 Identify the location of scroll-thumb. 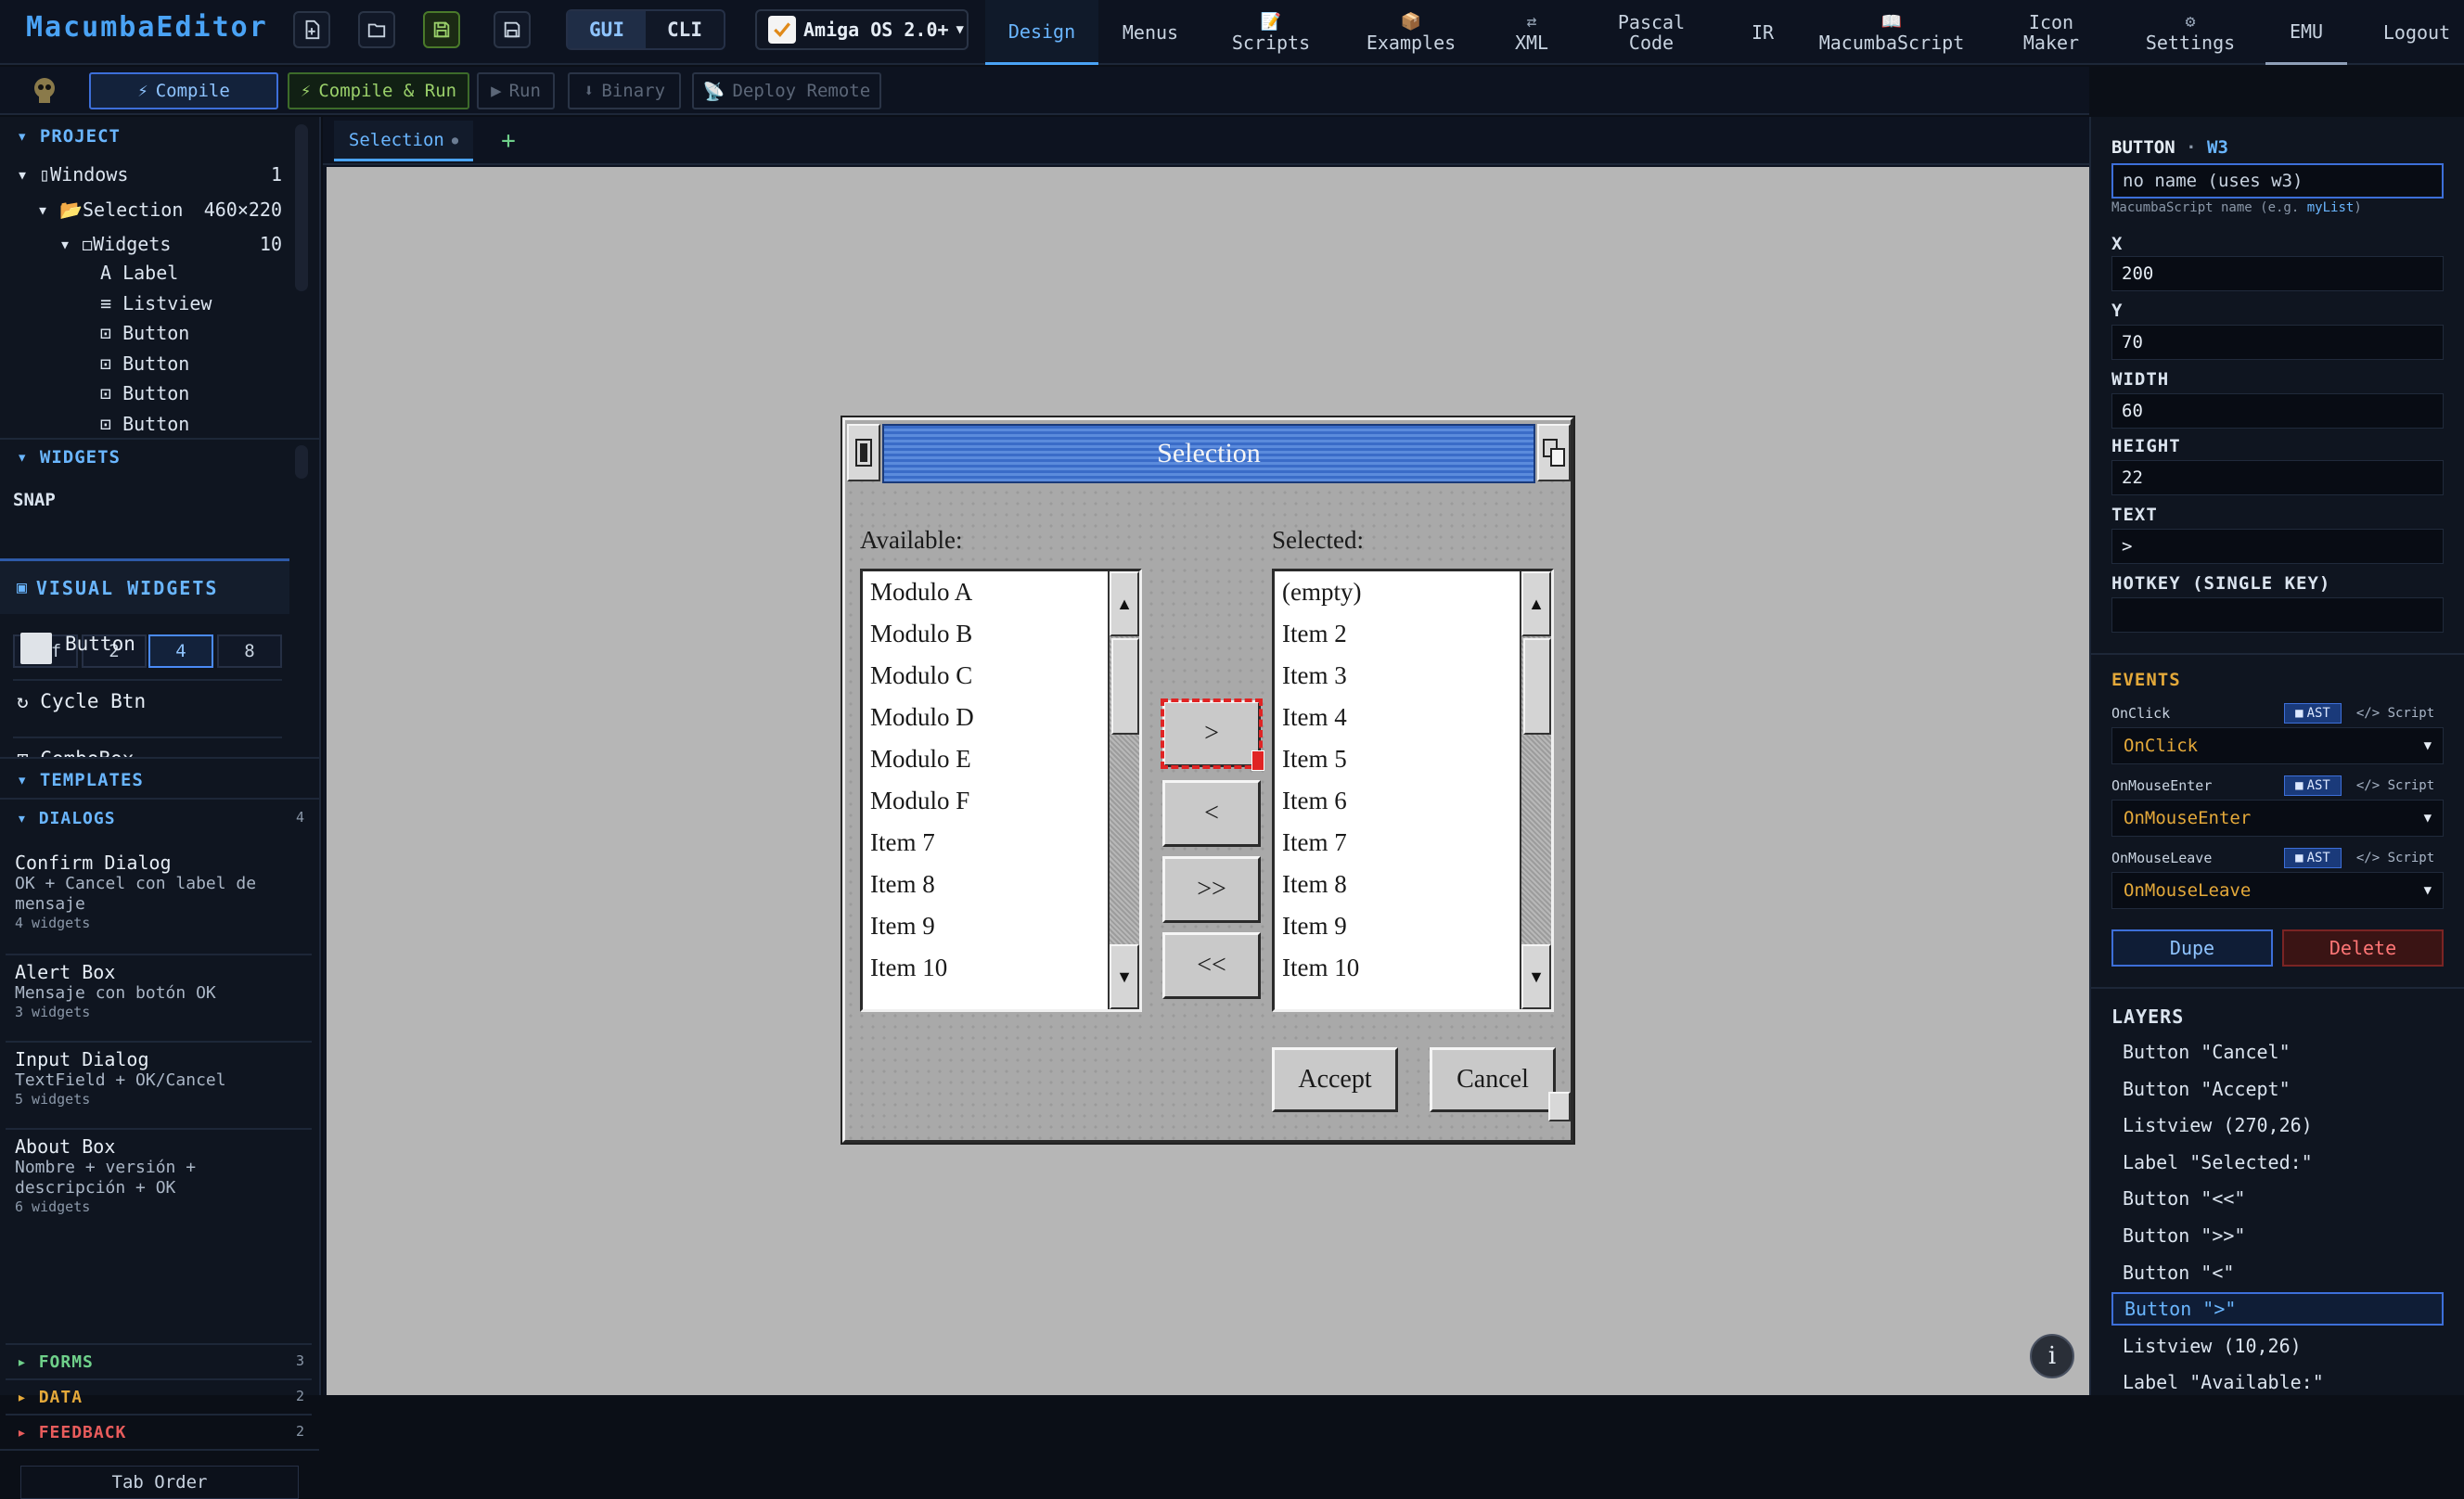
(1537, 687).